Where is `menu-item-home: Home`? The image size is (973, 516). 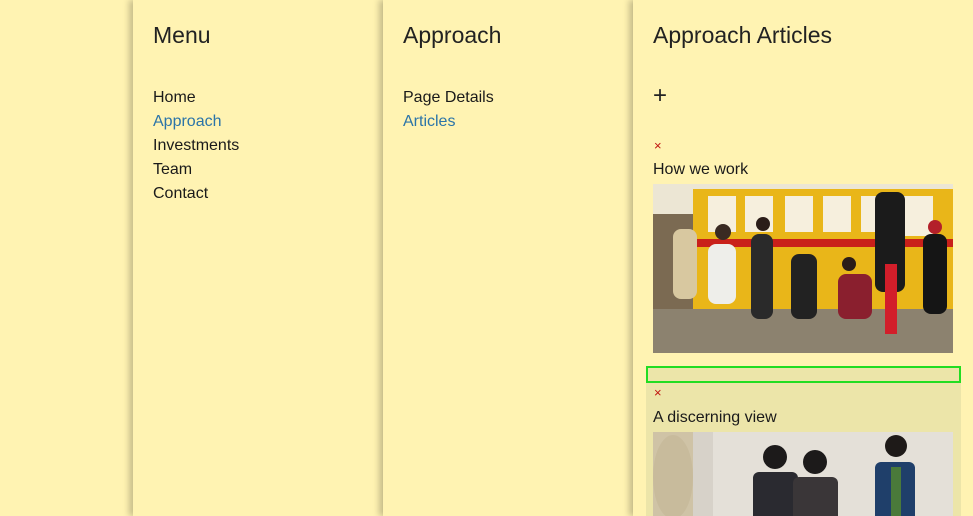 menu-item-home: Home is located at coordinates (196, 98).